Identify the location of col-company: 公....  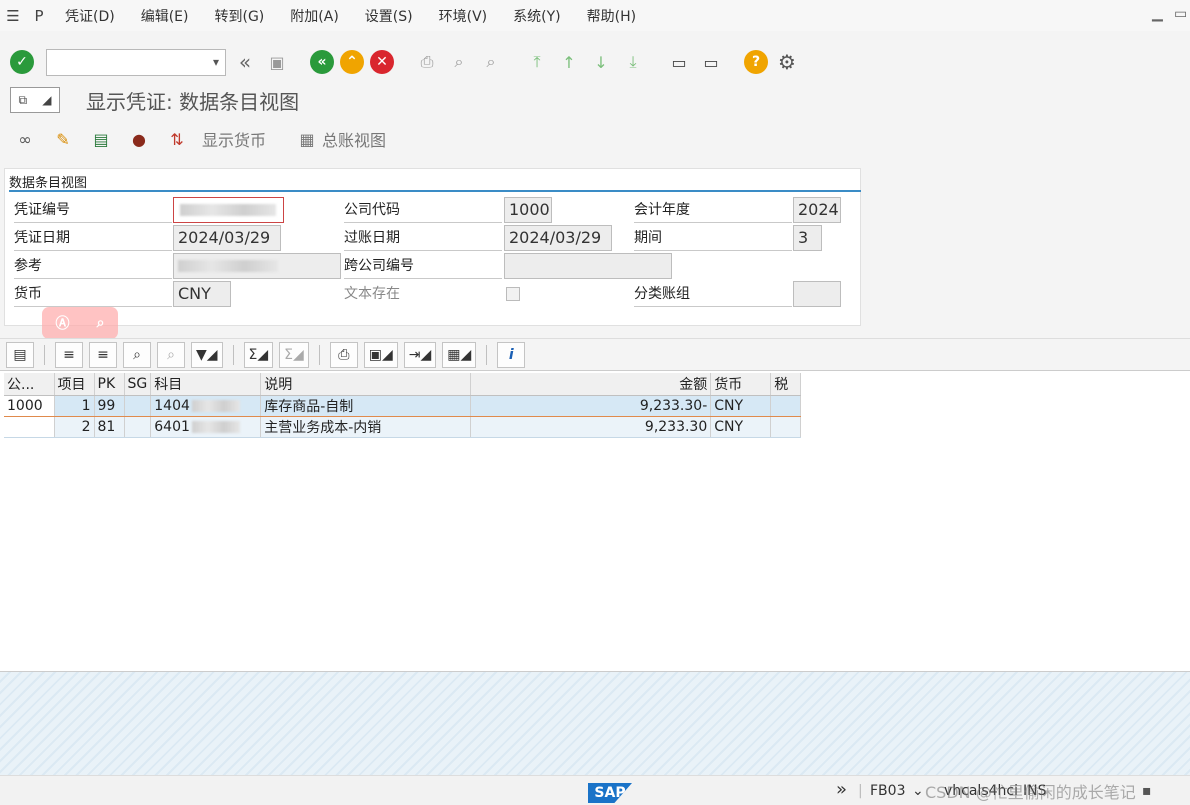
(29, 384).